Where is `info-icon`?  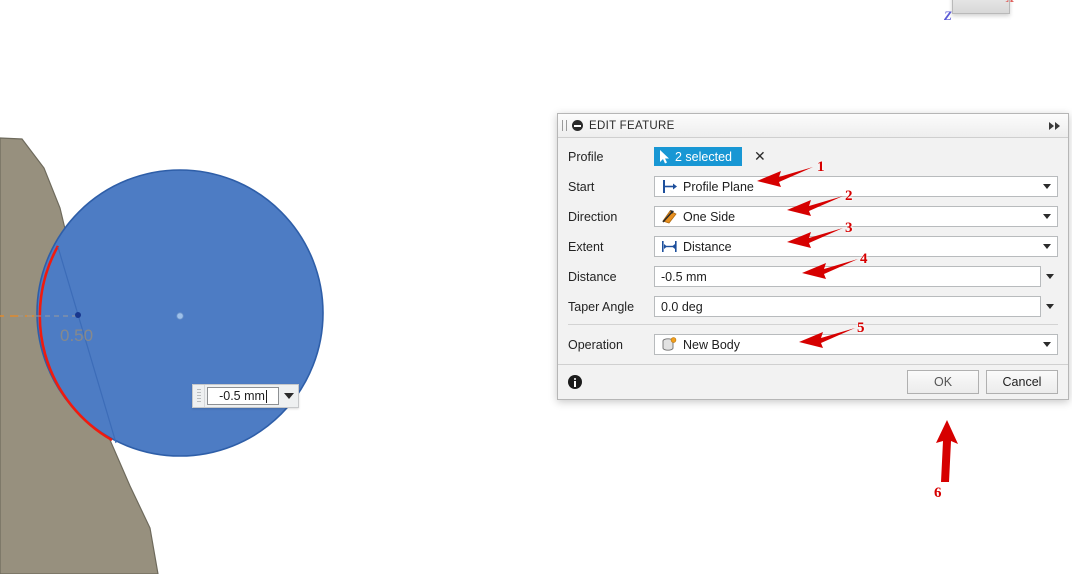 info-icon is located at coordinates (575, 382).